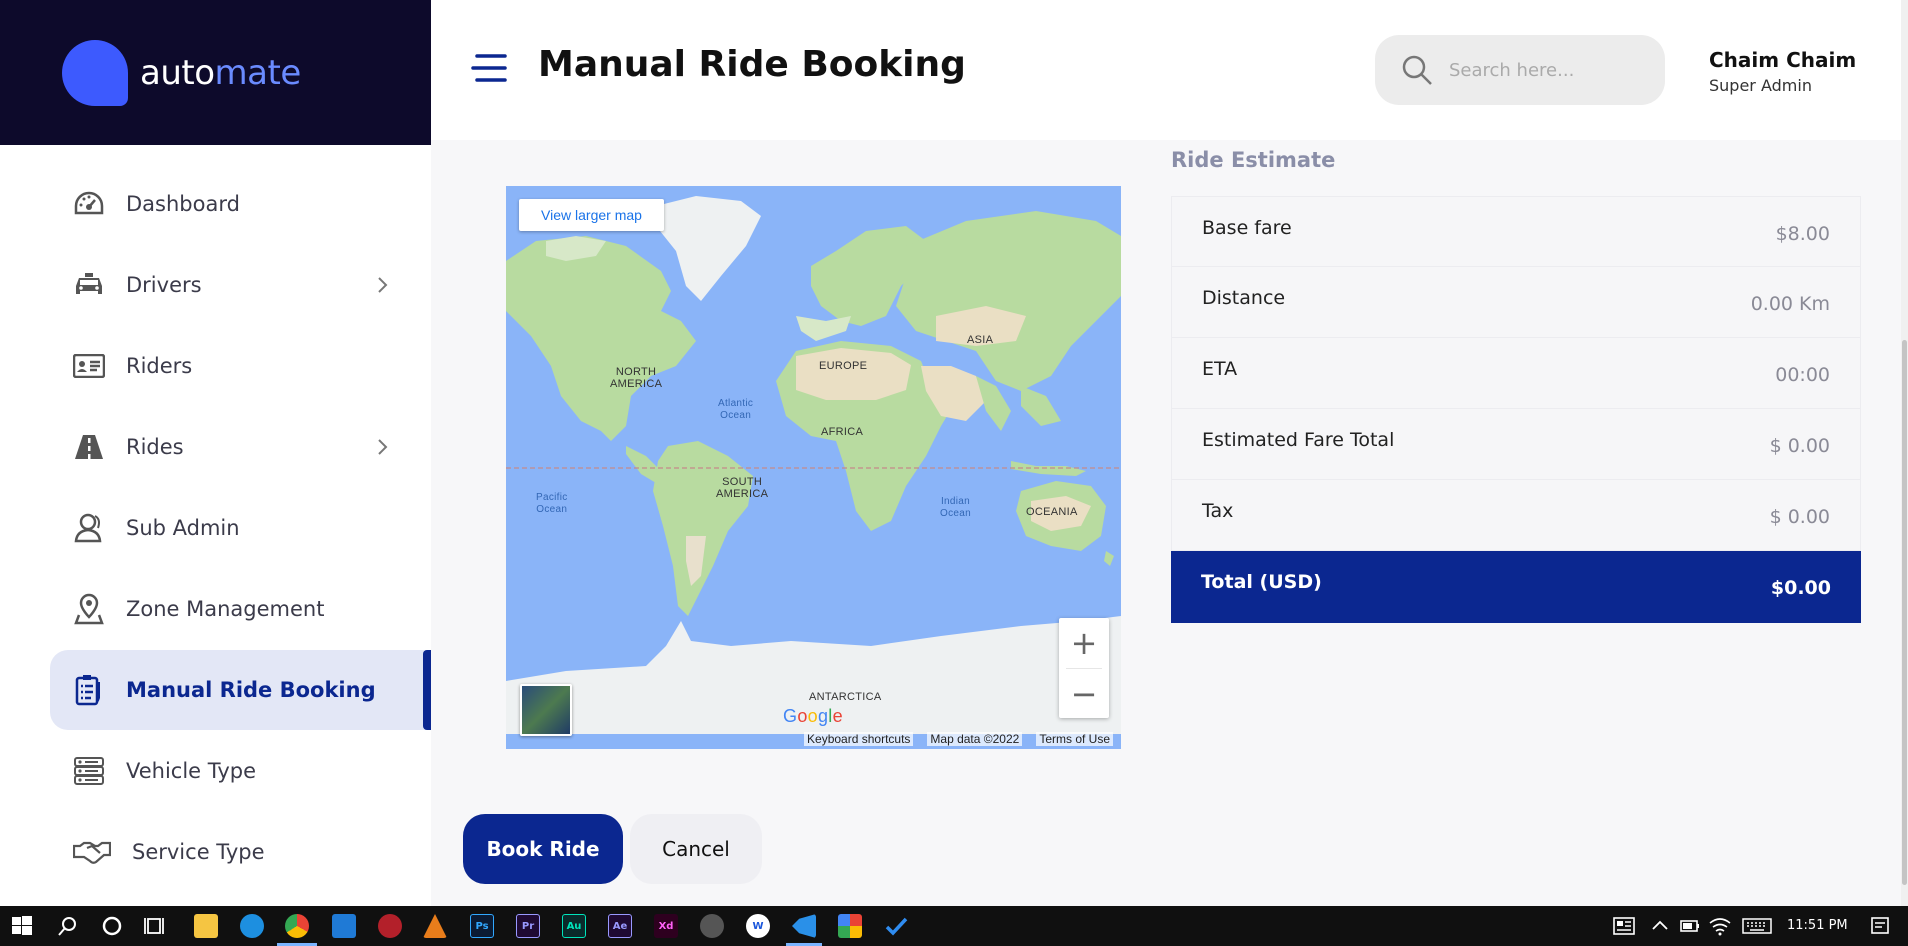  Describe the element at coordinates (1817, 925) in the screenshot. I see `clock-time: 11:51 PM` at that location.